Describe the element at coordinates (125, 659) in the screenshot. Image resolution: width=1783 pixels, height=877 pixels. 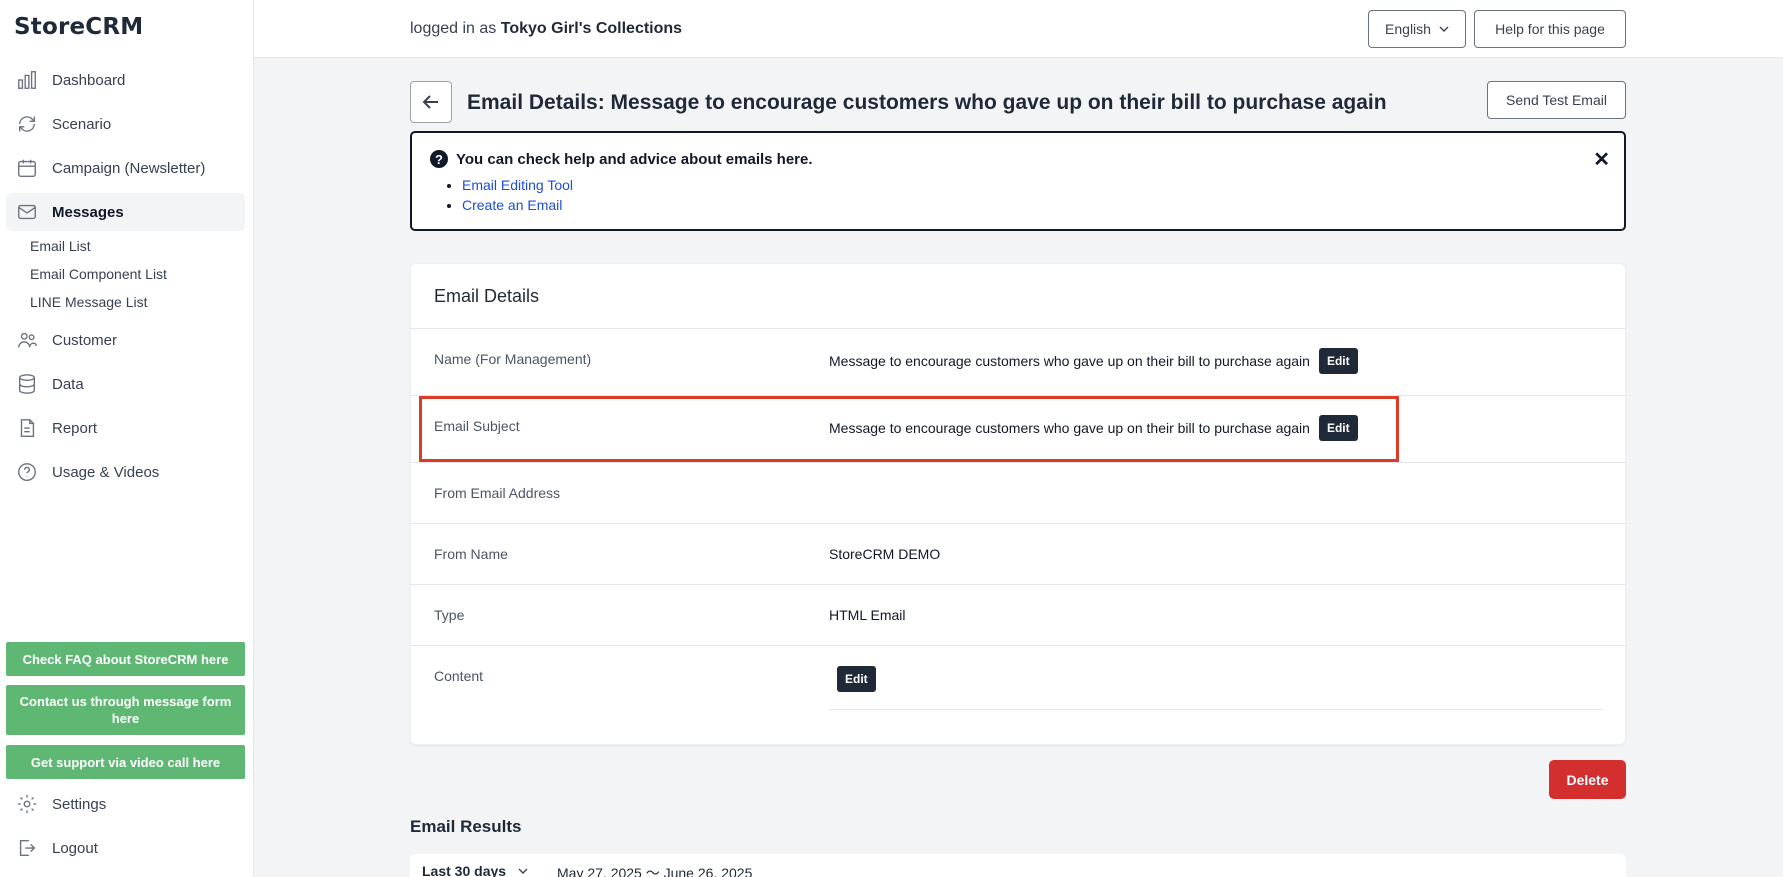
I see `faq-button: Check FAQ about StoreCRM here` at that location.